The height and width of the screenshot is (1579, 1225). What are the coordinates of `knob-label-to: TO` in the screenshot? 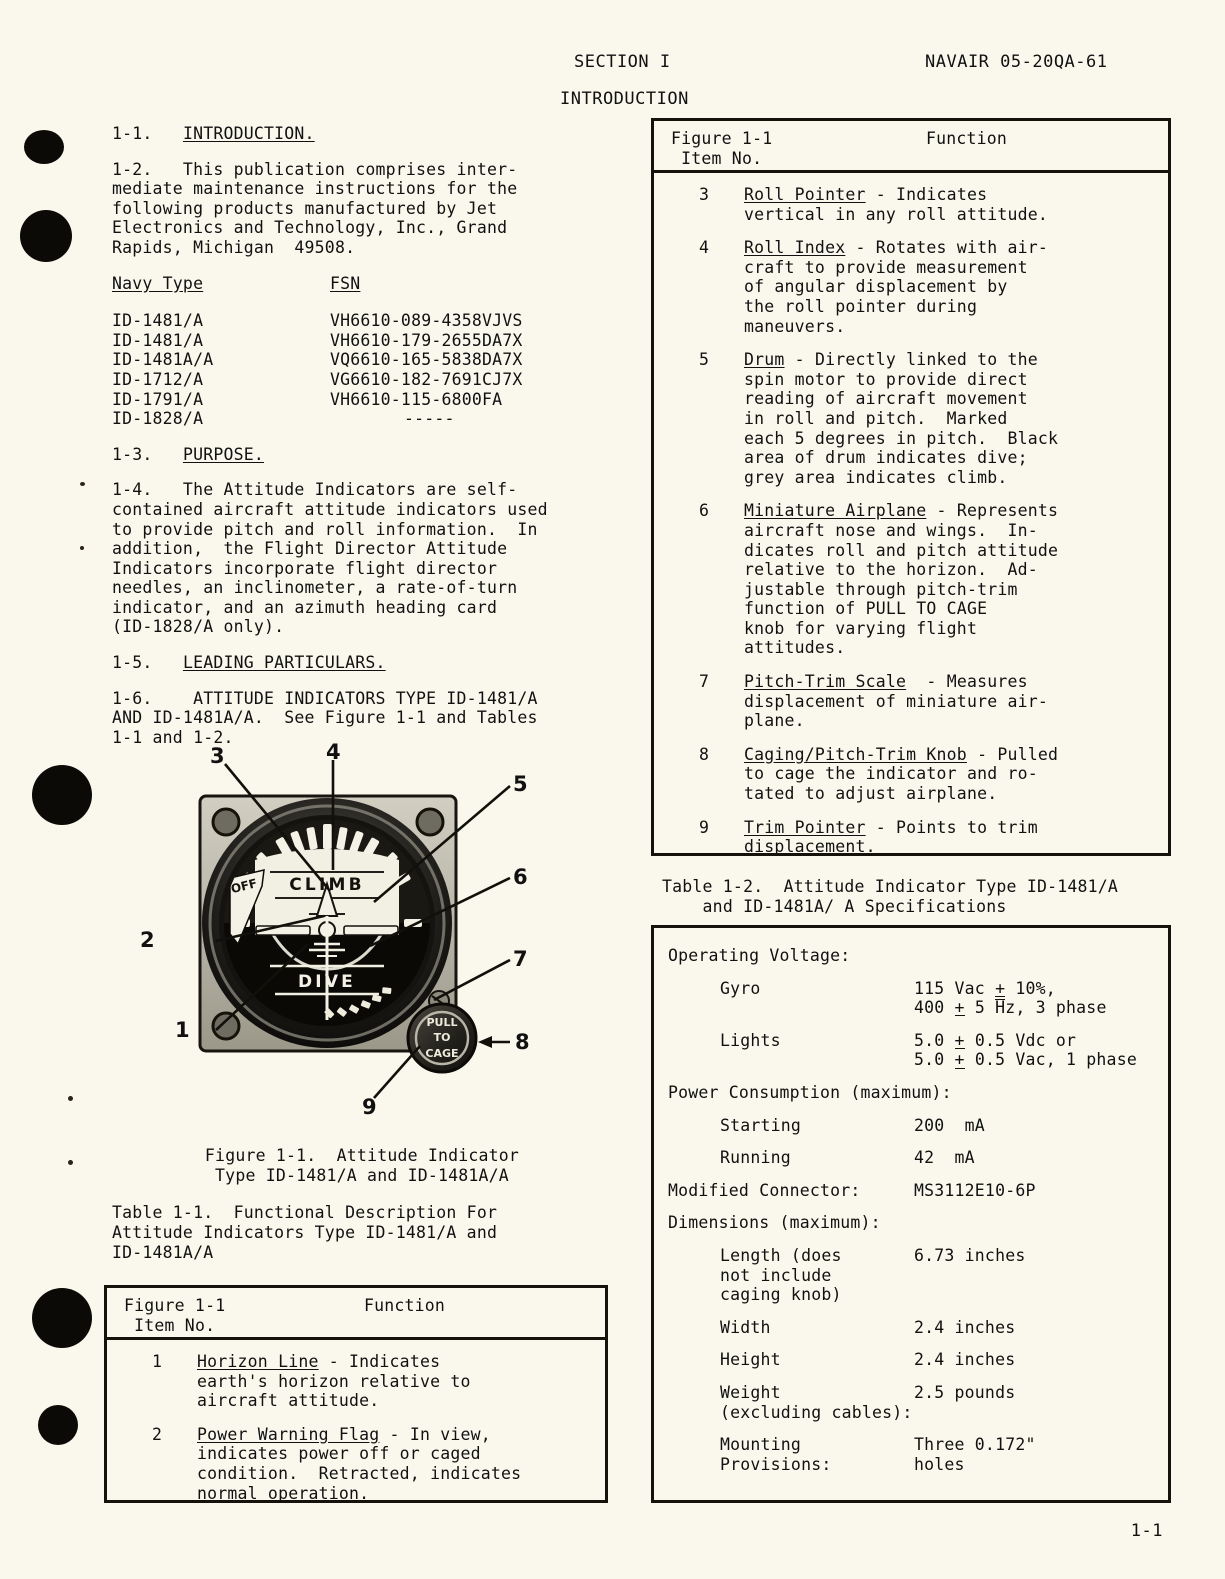 It's located at (442, 1037).